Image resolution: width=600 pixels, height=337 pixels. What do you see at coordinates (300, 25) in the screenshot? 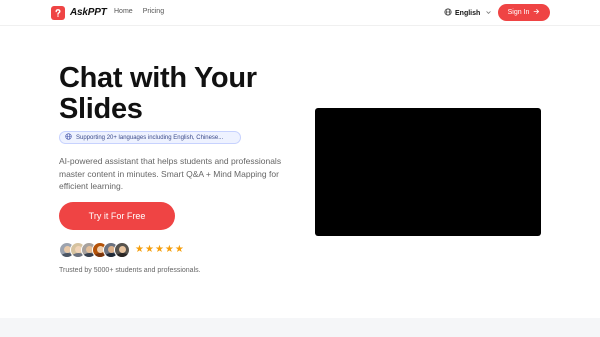
I see `header-divider` at bounding box center [300, 25].